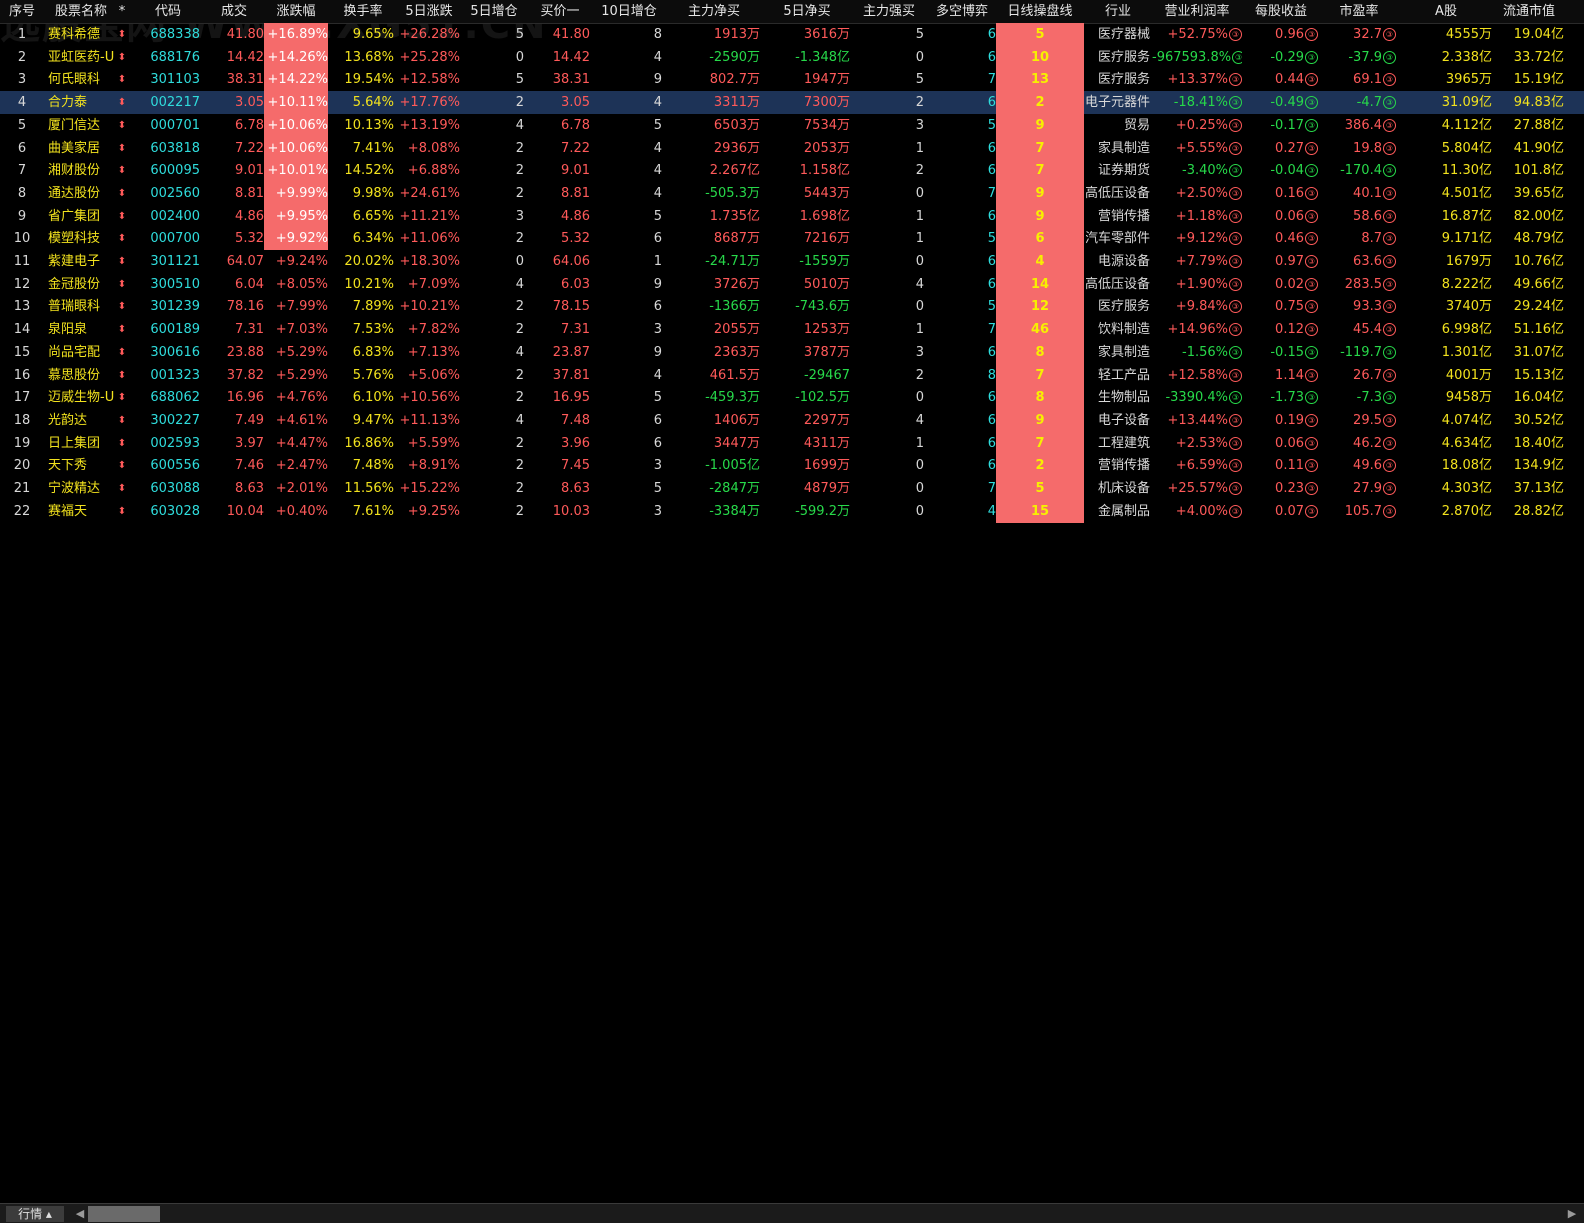 This screenshot has height=1223, width=1584. Describe the element at coordinates (560, 11) in the screenshot. I see `column-header-bid1: 买价一` at that location.